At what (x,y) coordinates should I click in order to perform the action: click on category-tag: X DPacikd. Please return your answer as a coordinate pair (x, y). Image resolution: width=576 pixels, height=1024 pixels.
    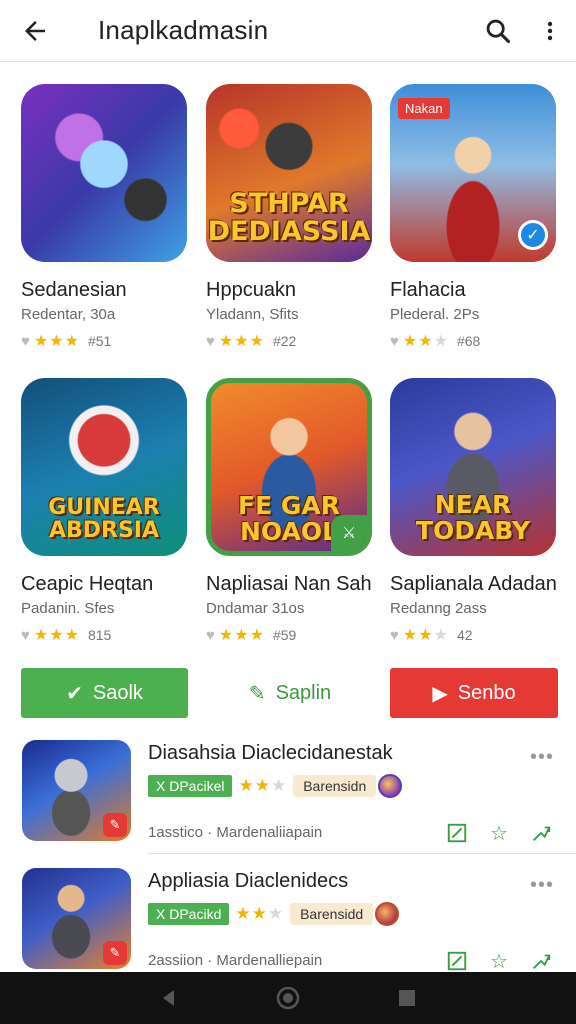
    Looking at the image, I should click on (189, 914).